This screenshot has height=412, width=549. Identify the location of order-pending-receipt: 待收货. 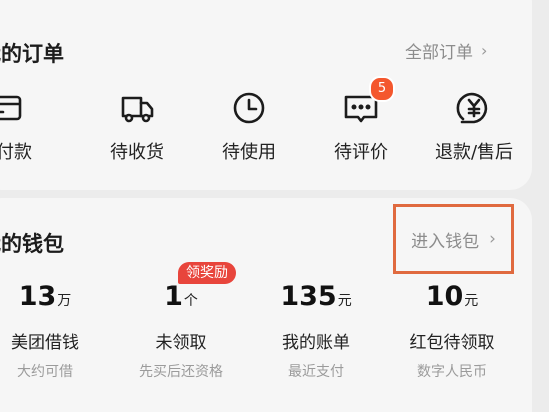
(137, 126).